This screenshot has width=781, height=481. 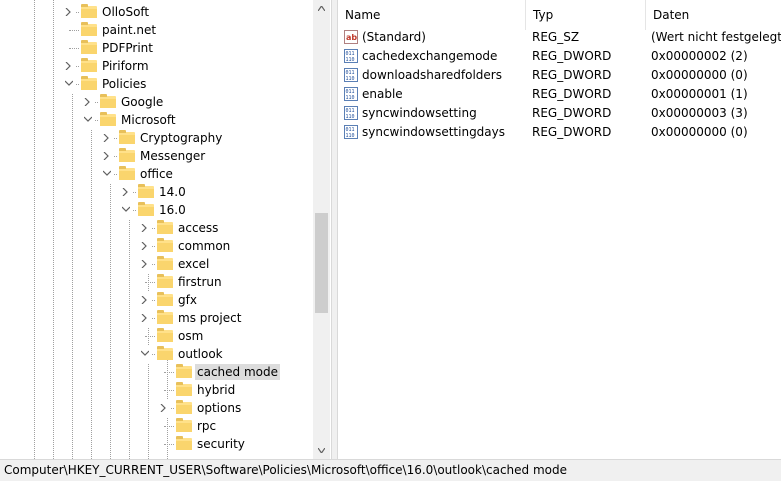 What do you see at coordinates (193, 264) in the screenshot?
I see `tree-node-label: excel` at bounding box center [193, 264].